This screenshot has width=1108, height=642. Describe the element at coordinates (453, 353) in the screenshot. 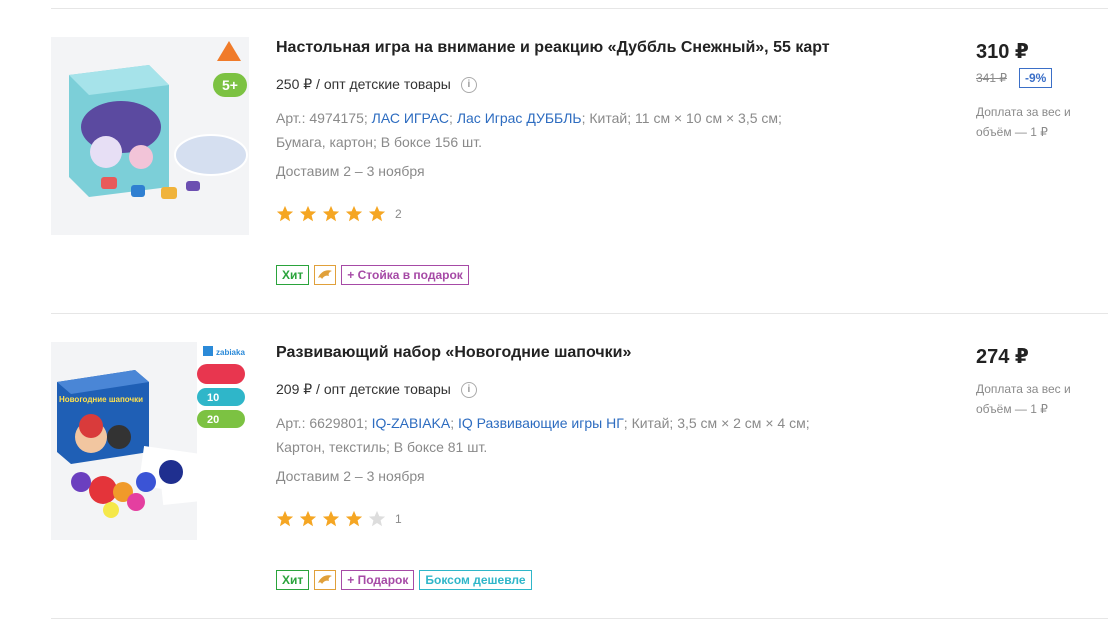

I see `product-title: Развивающий набор «Новогодние шапочки»` at that location.